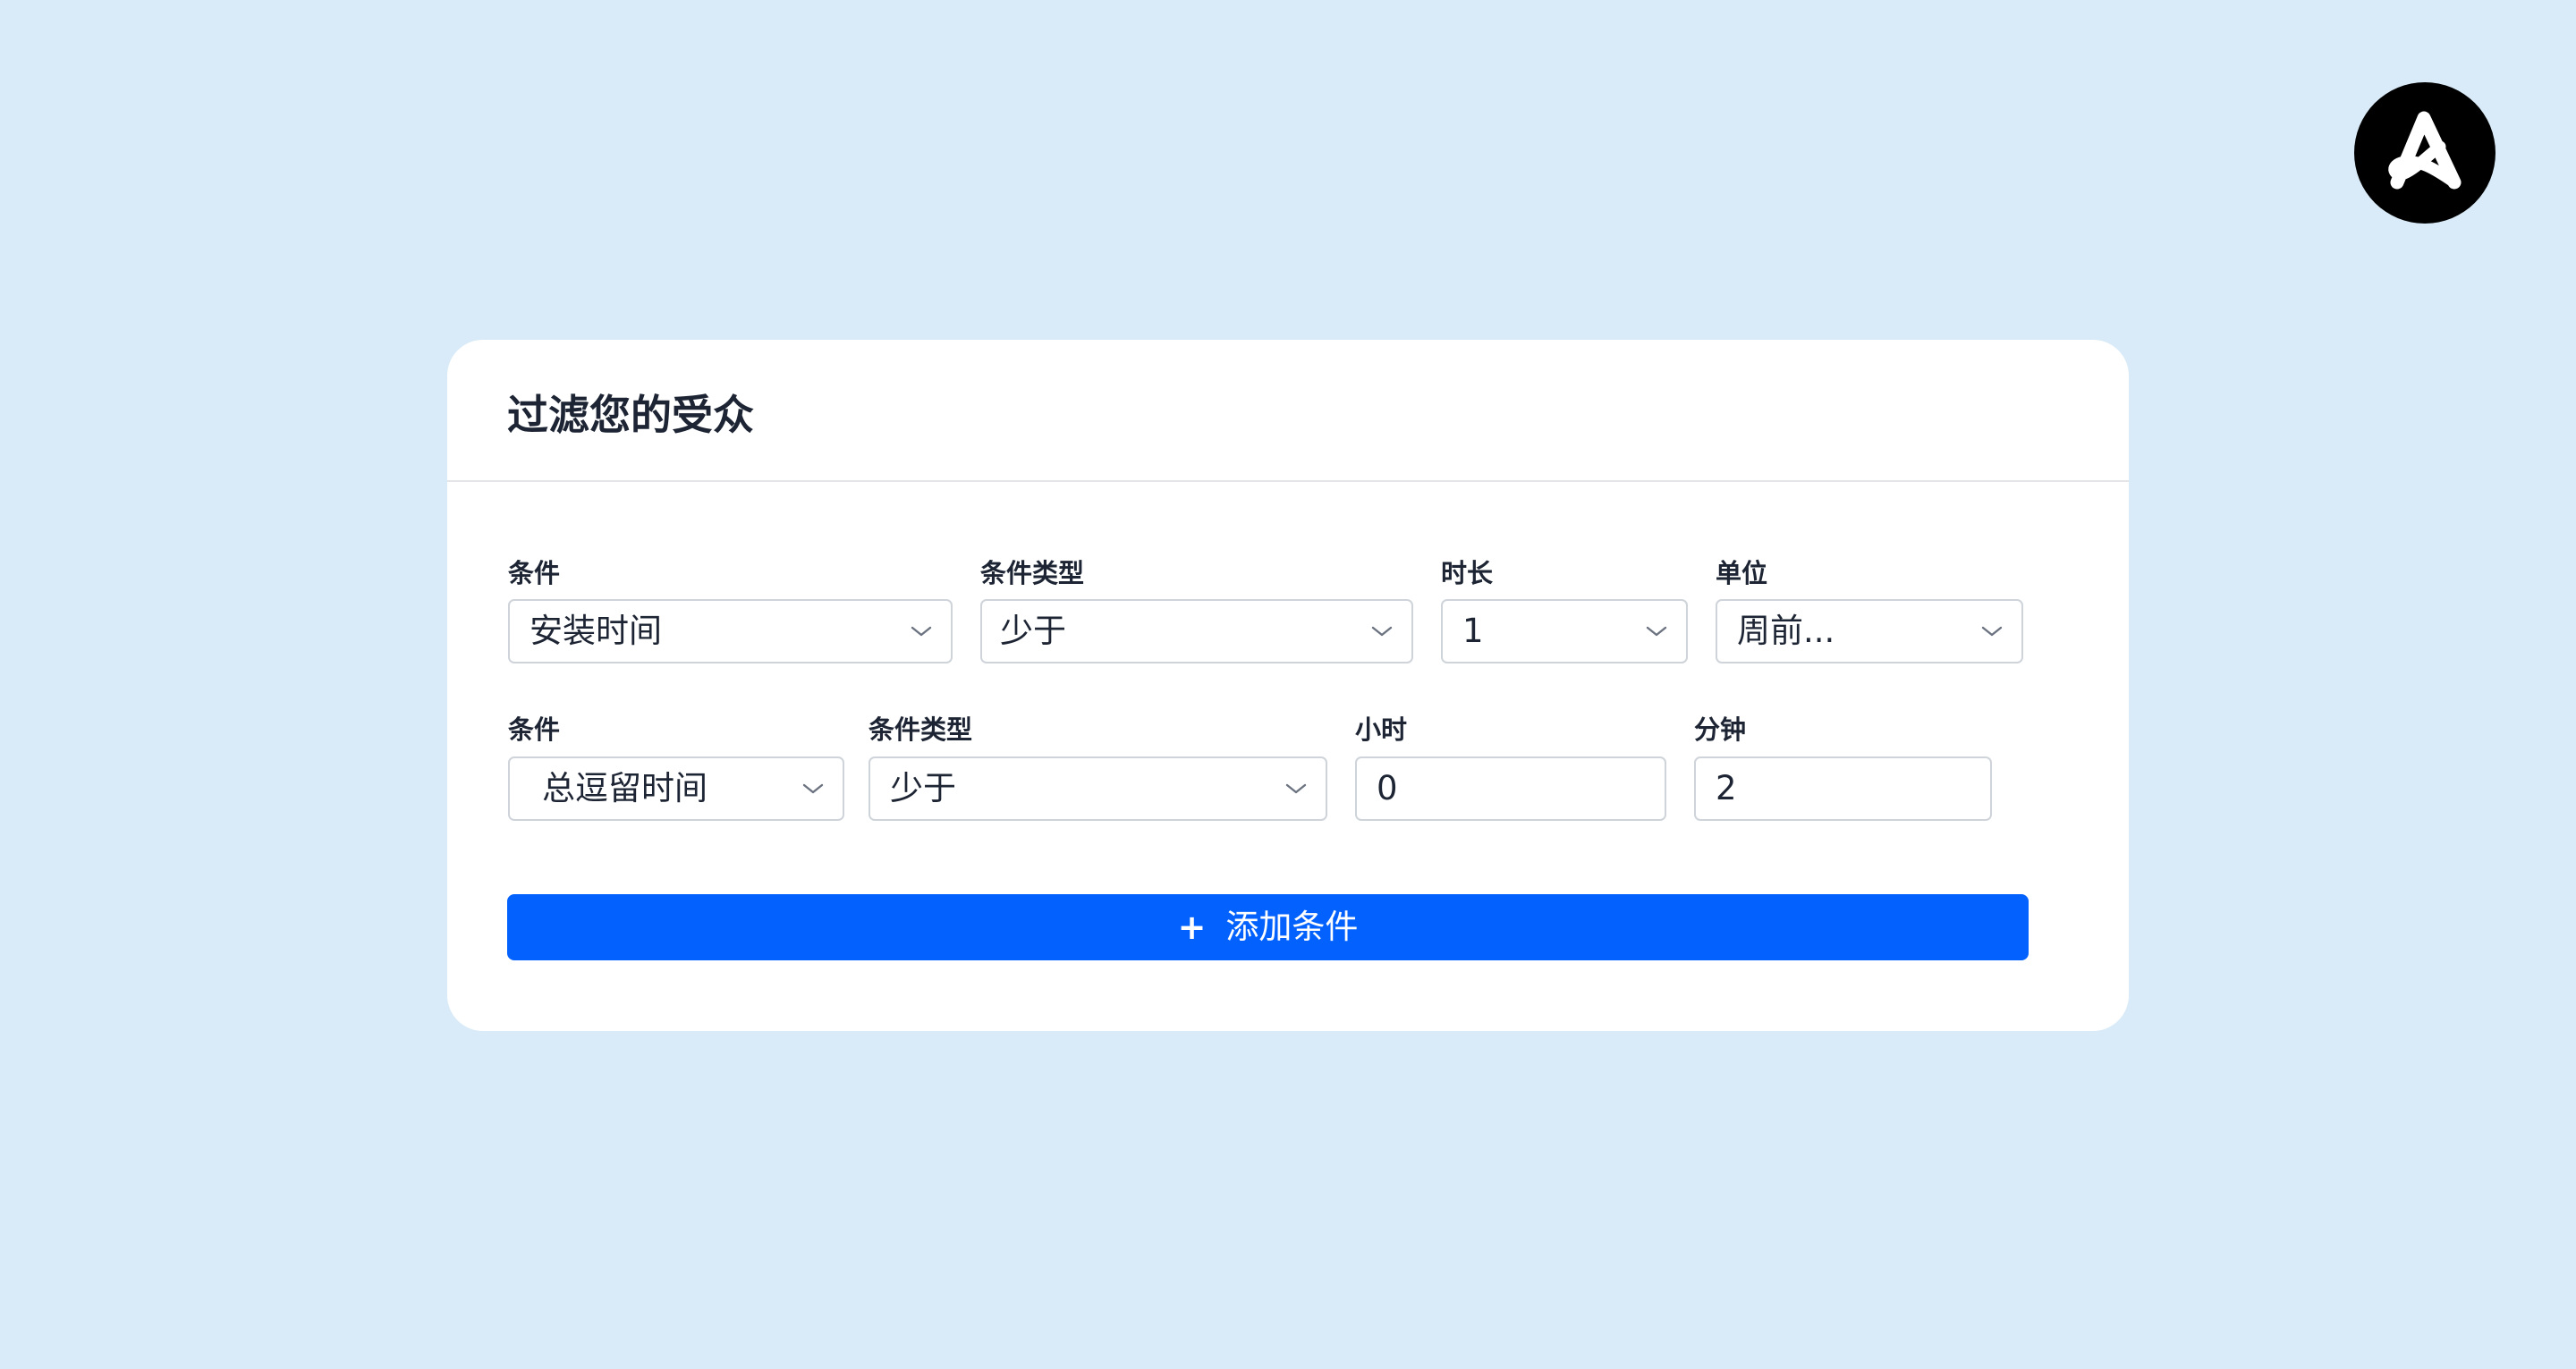 The height and width of the screenshot is (1369, 2576). Describe the element at coordinates (1473, 631) in the screenshot. I see `row1-duration-value: 1` at that location.